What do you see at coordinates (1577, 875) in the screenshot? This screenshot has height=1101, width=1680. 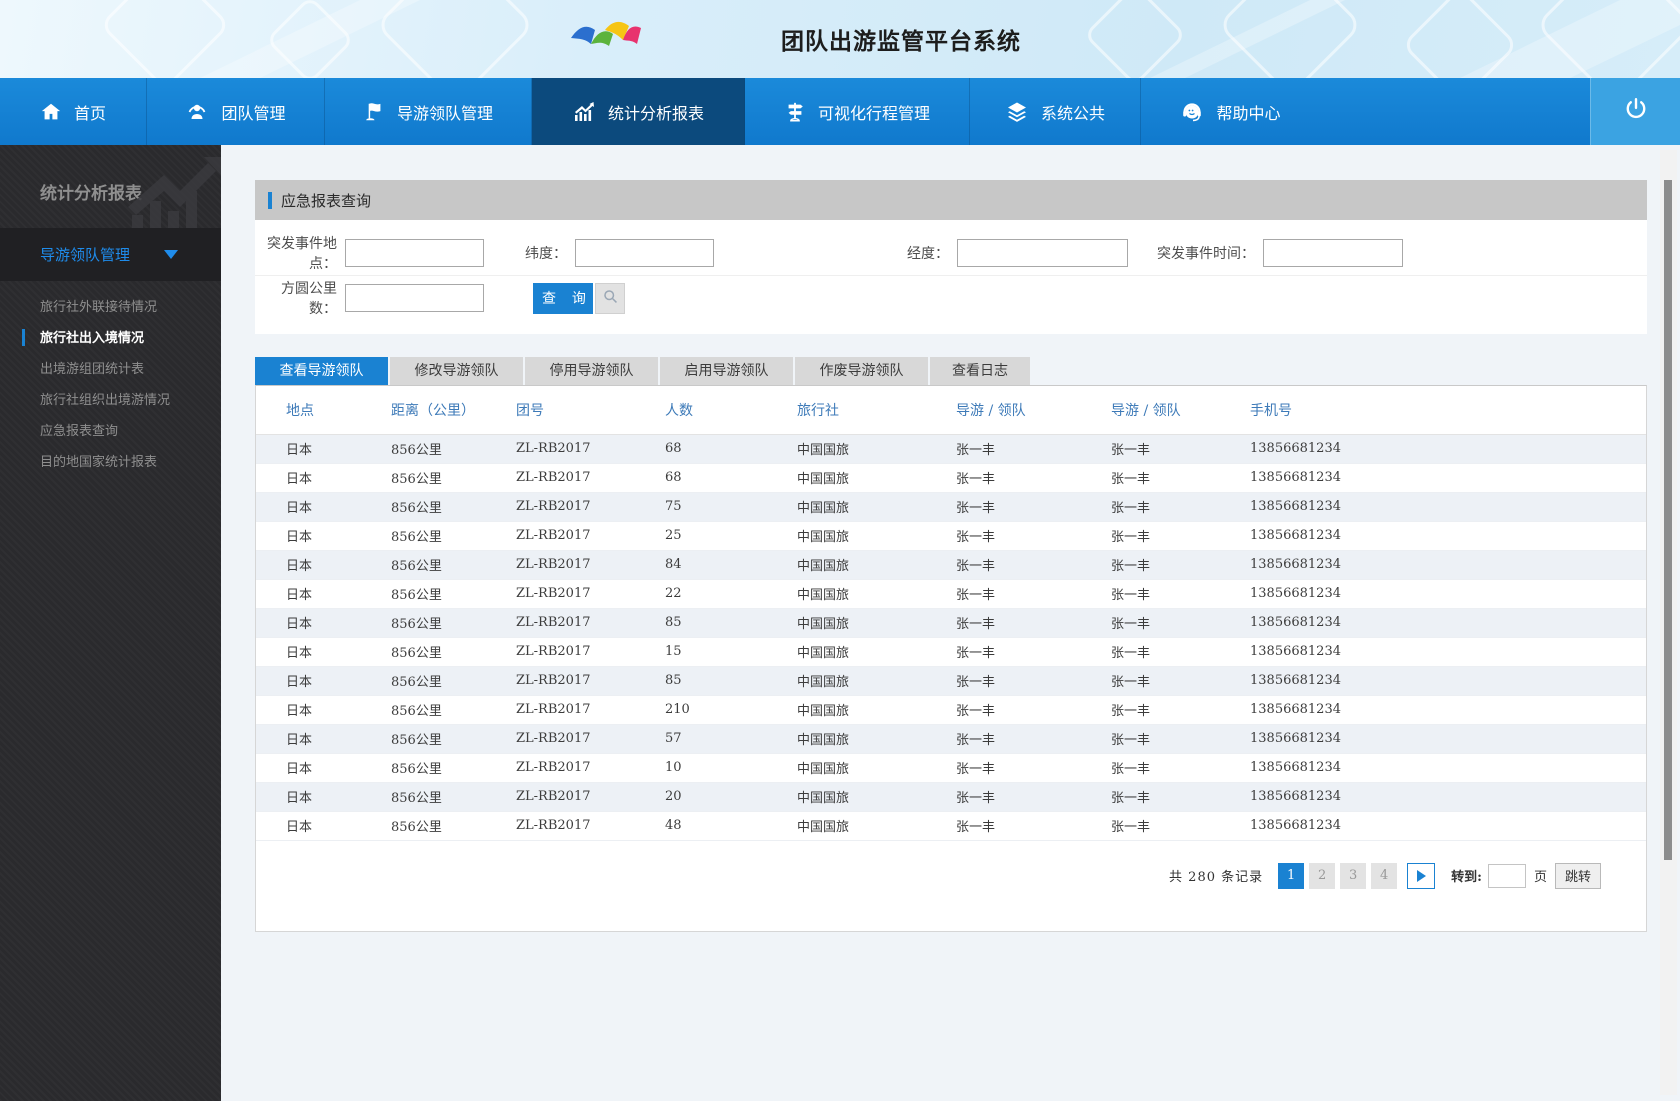 I see `jump-button: 跳转` at bounding box center [1577, 875].